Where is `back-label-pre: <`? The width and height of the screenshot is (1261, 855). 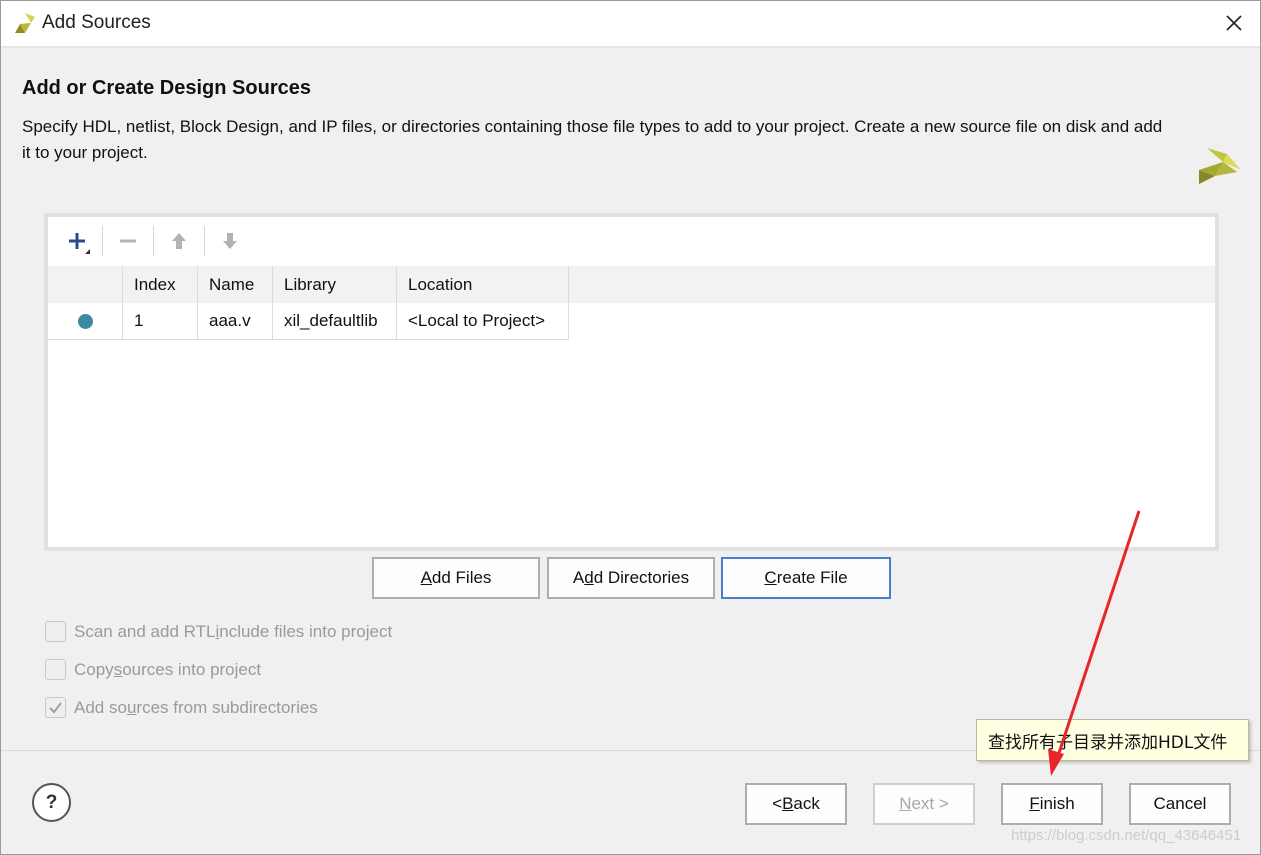
back-label-pre: < is located at coordinates (777, 803).